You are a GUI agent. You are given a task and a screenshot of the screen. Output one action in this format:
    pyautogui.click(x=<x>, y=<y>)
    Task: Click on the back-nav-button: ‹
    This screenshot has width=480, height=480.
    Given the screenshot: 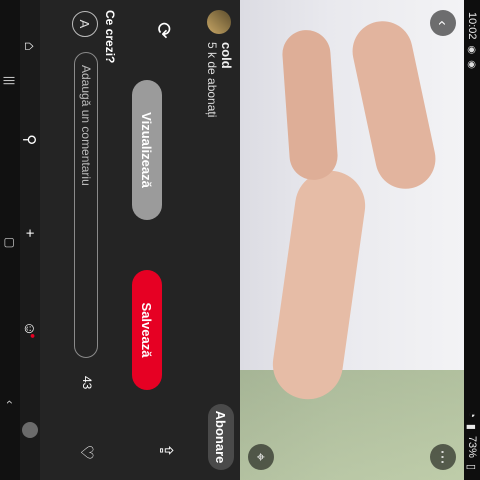 What is the action you would take?
    pyautogui.click(x=10, y=402)
    